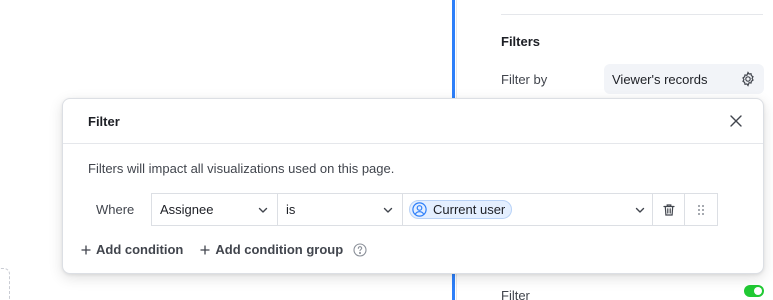 Image resolution: width=773 pixels, height=300 pixels. What do you see at coordinates (521, 41) in the screenshot?
I see `filters-section-title: Filters` at bounding box center [521, 41].